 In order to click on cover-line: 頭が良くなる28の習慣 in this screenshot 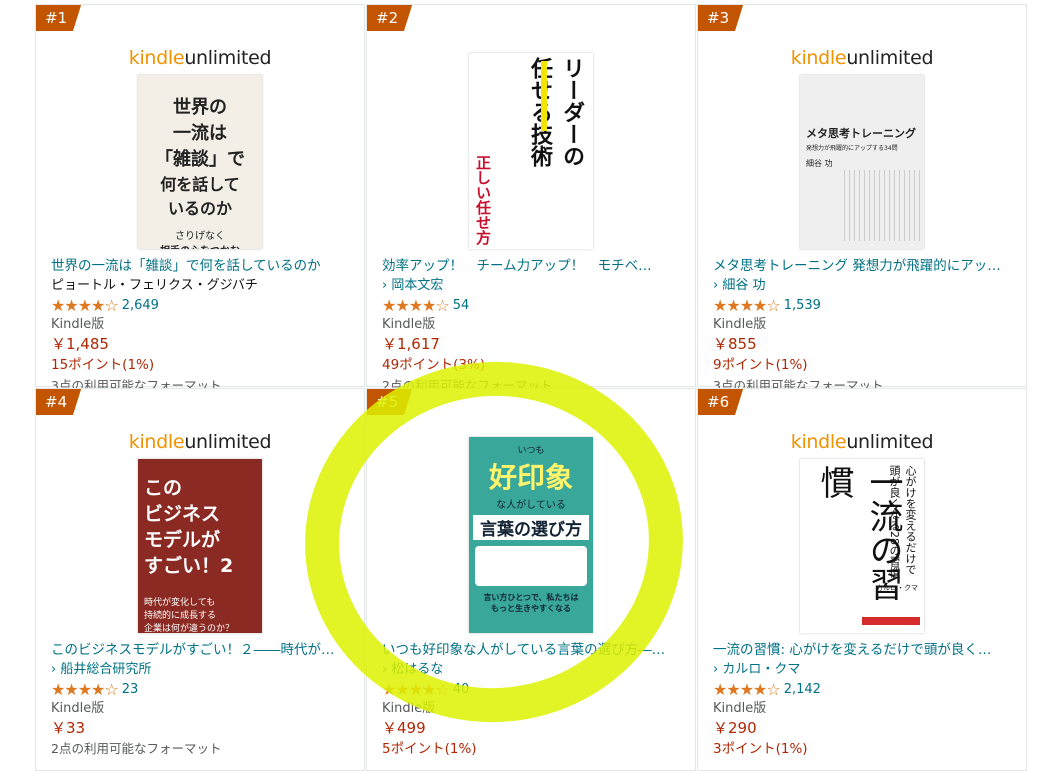, I will do `click(894, 521)`.